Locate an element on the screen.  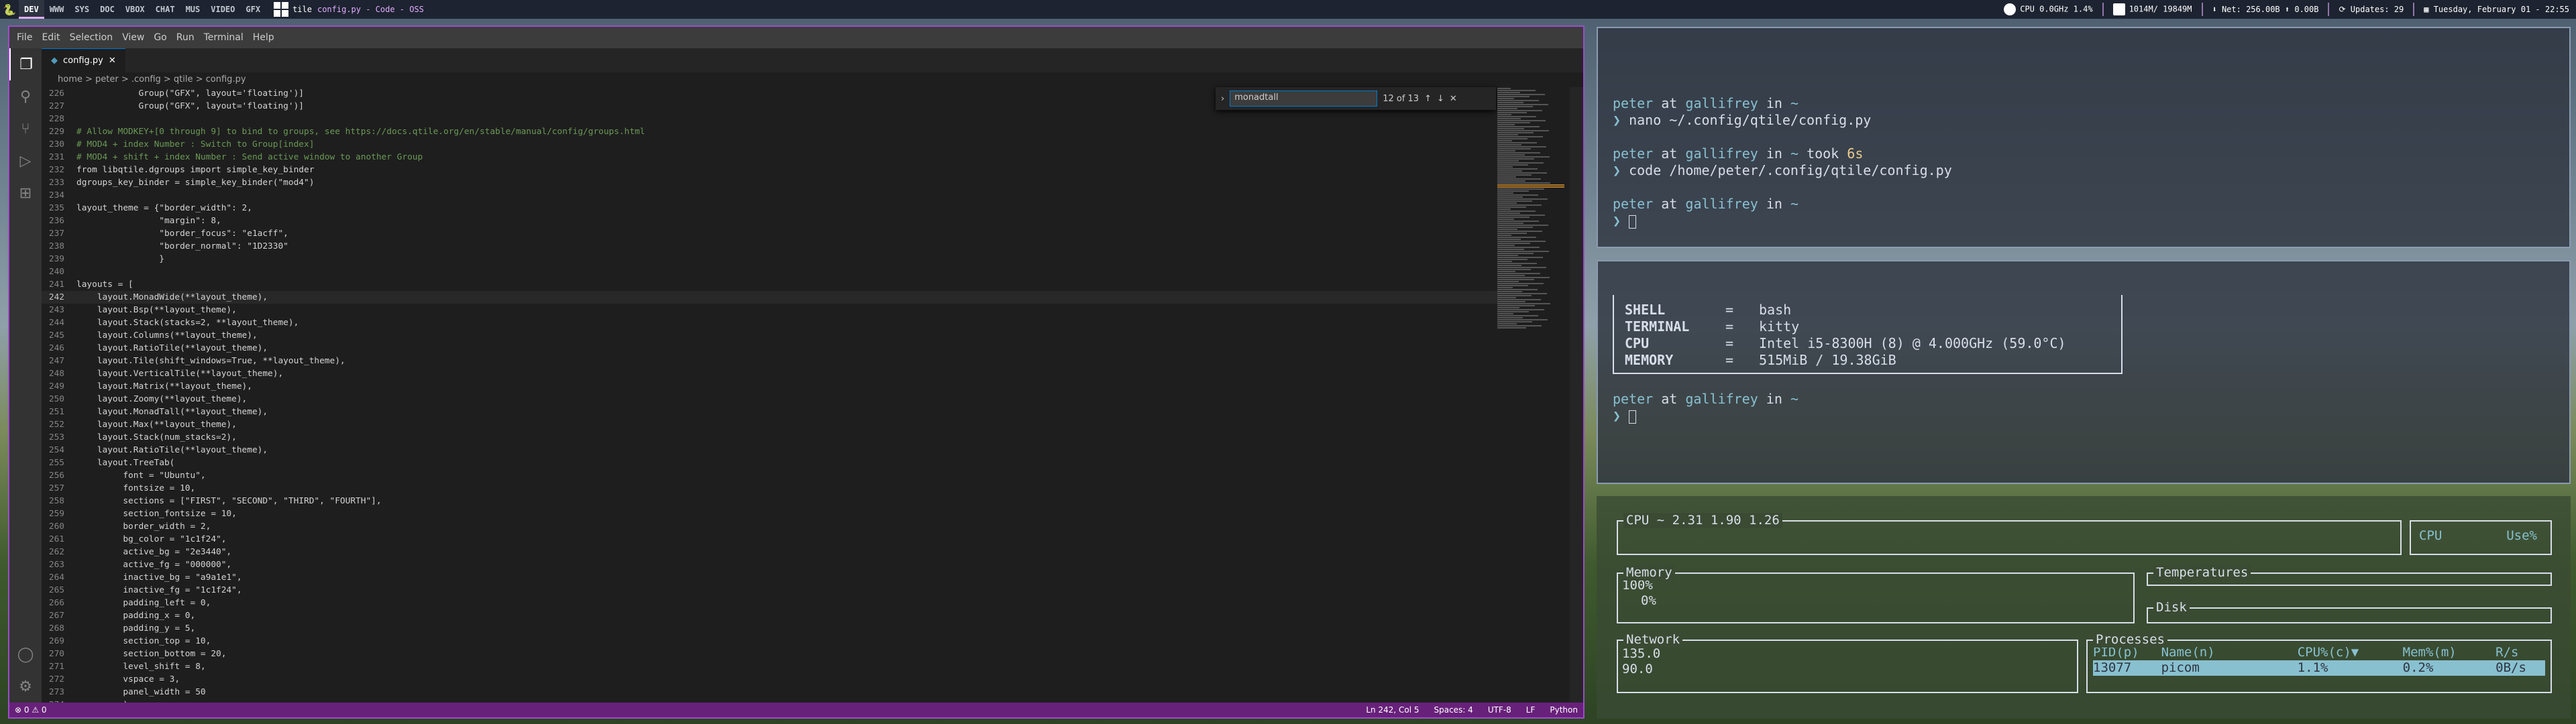
code-line: 245 layout.Columns(**layout_theme), is located at coordinates (769, 335).